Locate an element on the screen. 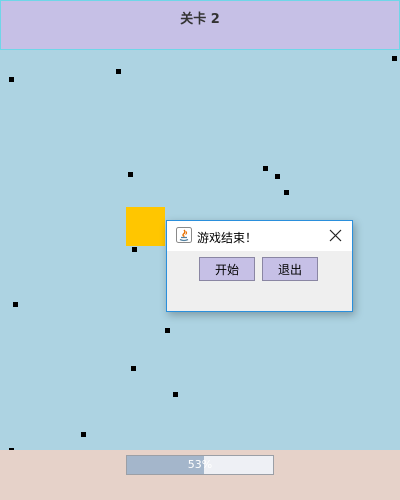  dialog-titlebar: 游戏结束！ is located at coordinates (259, 236).